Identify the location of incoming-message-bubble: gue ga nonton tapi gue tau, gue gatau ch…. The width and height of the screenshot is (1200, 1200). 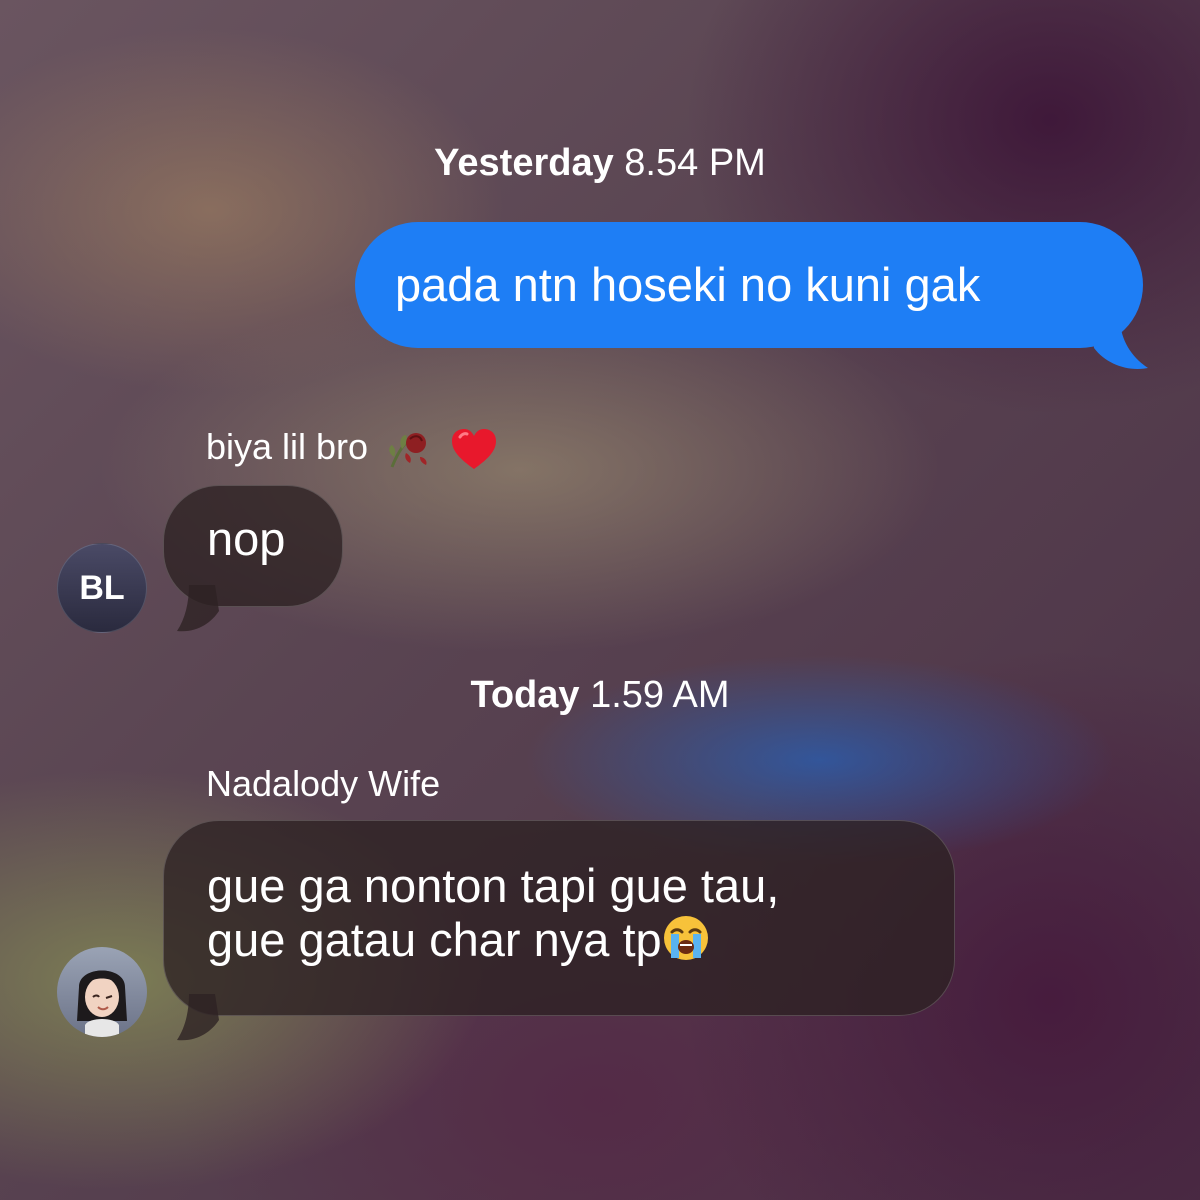
(559, 918).